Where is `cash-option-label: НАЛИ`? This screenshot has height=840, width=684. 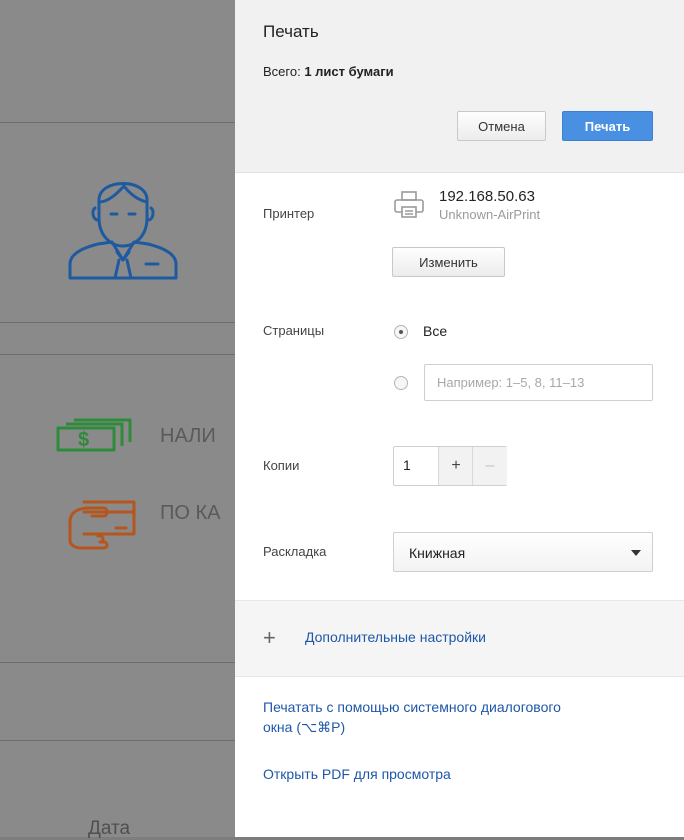
cash-option-label: НАЛИ is located at coordinates (188, 436).